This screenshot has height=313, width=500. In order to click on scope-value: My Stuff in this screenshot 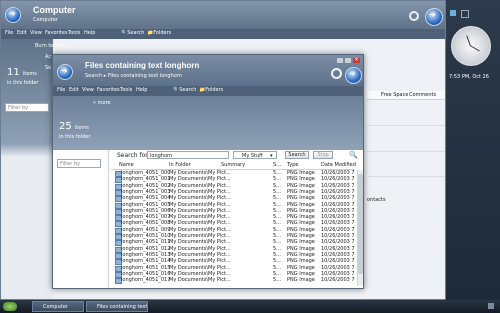, I will do `click(252, 156)`.